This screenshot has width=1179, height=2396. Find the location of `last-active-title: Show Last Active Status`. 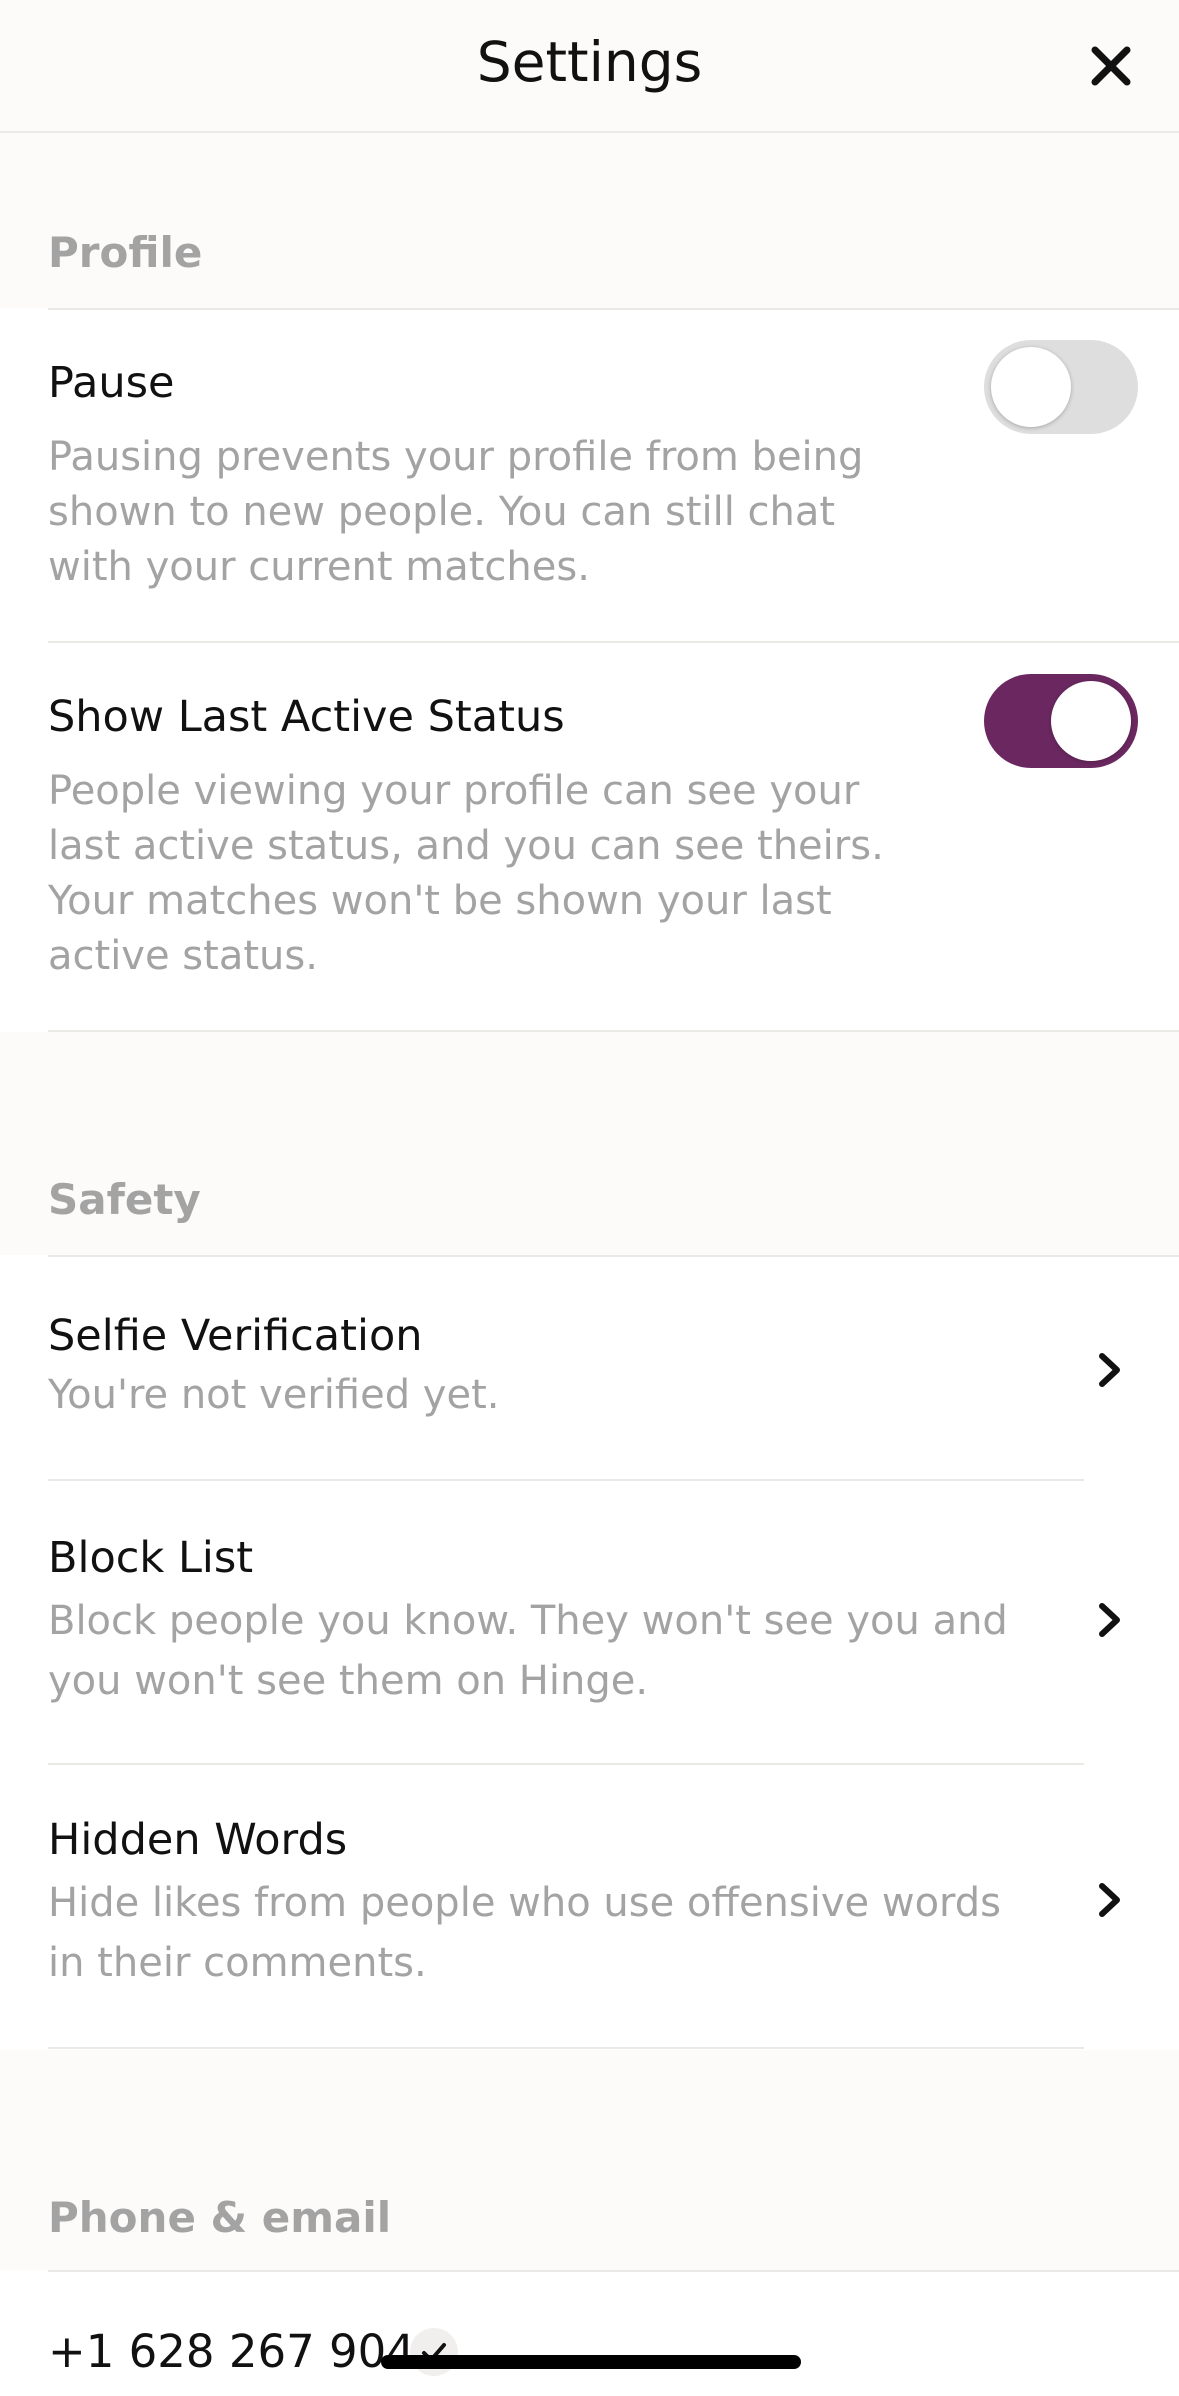

last-active-title: Show Last Active Status is located at coordinates (306, 717).